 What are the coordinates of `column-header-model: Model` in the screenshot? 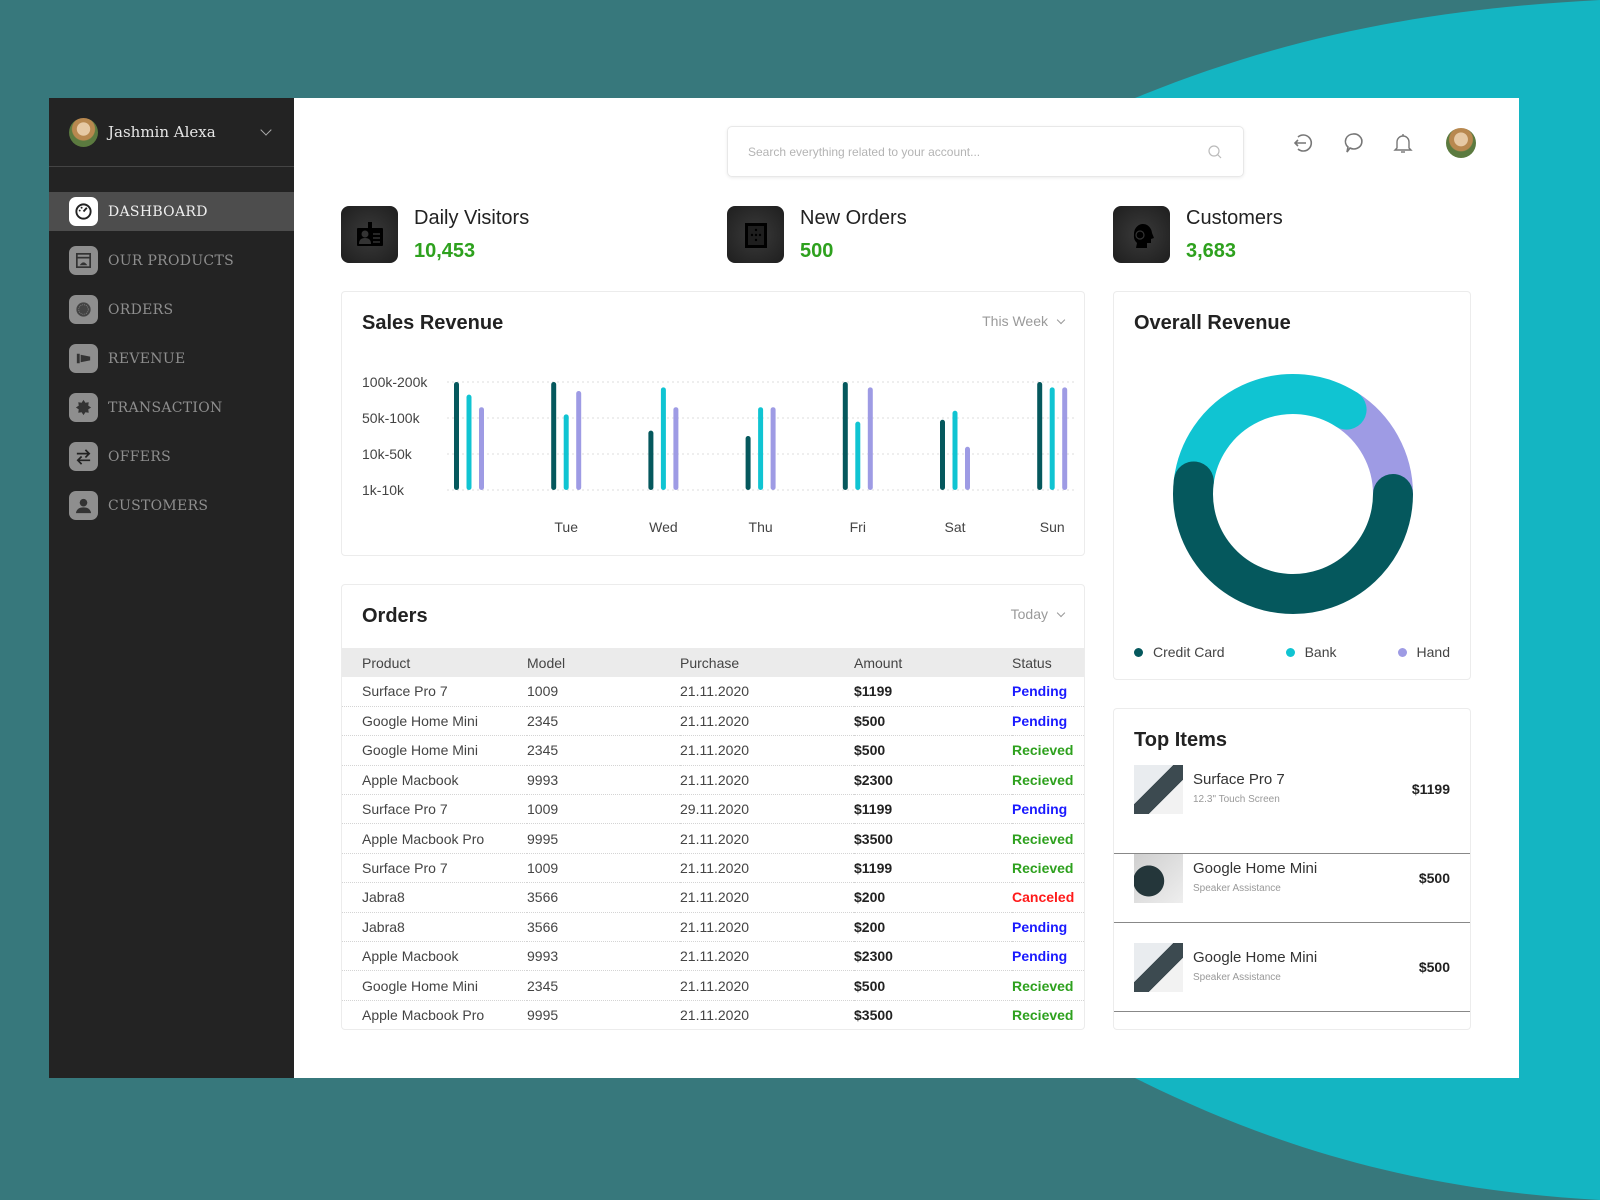 It's located at (603, 662).